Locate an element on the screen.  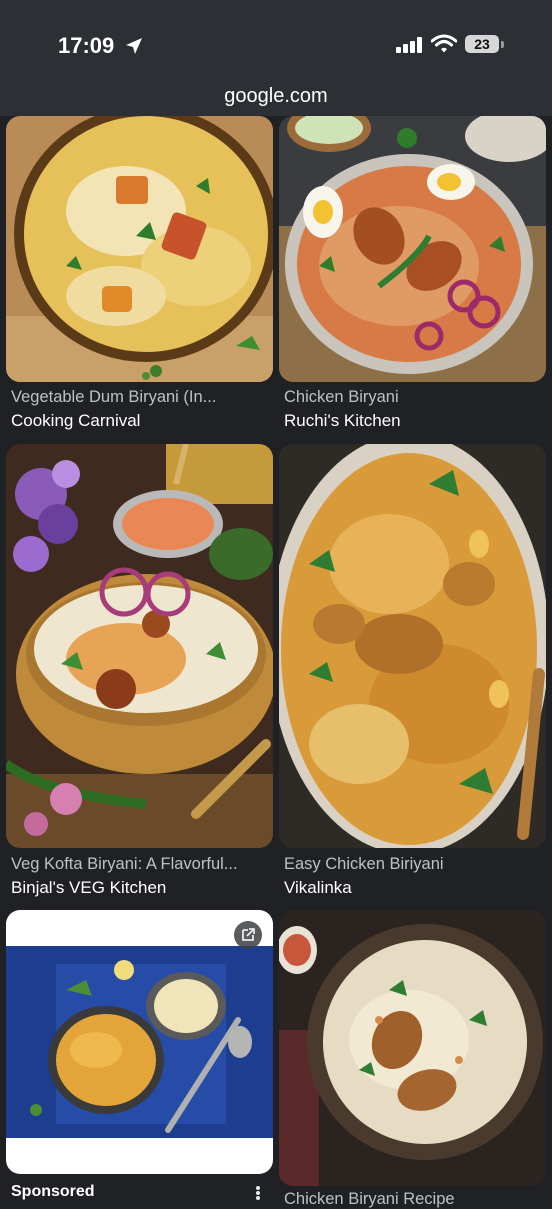
result-image-chicken-biryani-recipe is located at coordinates (412, 1048).